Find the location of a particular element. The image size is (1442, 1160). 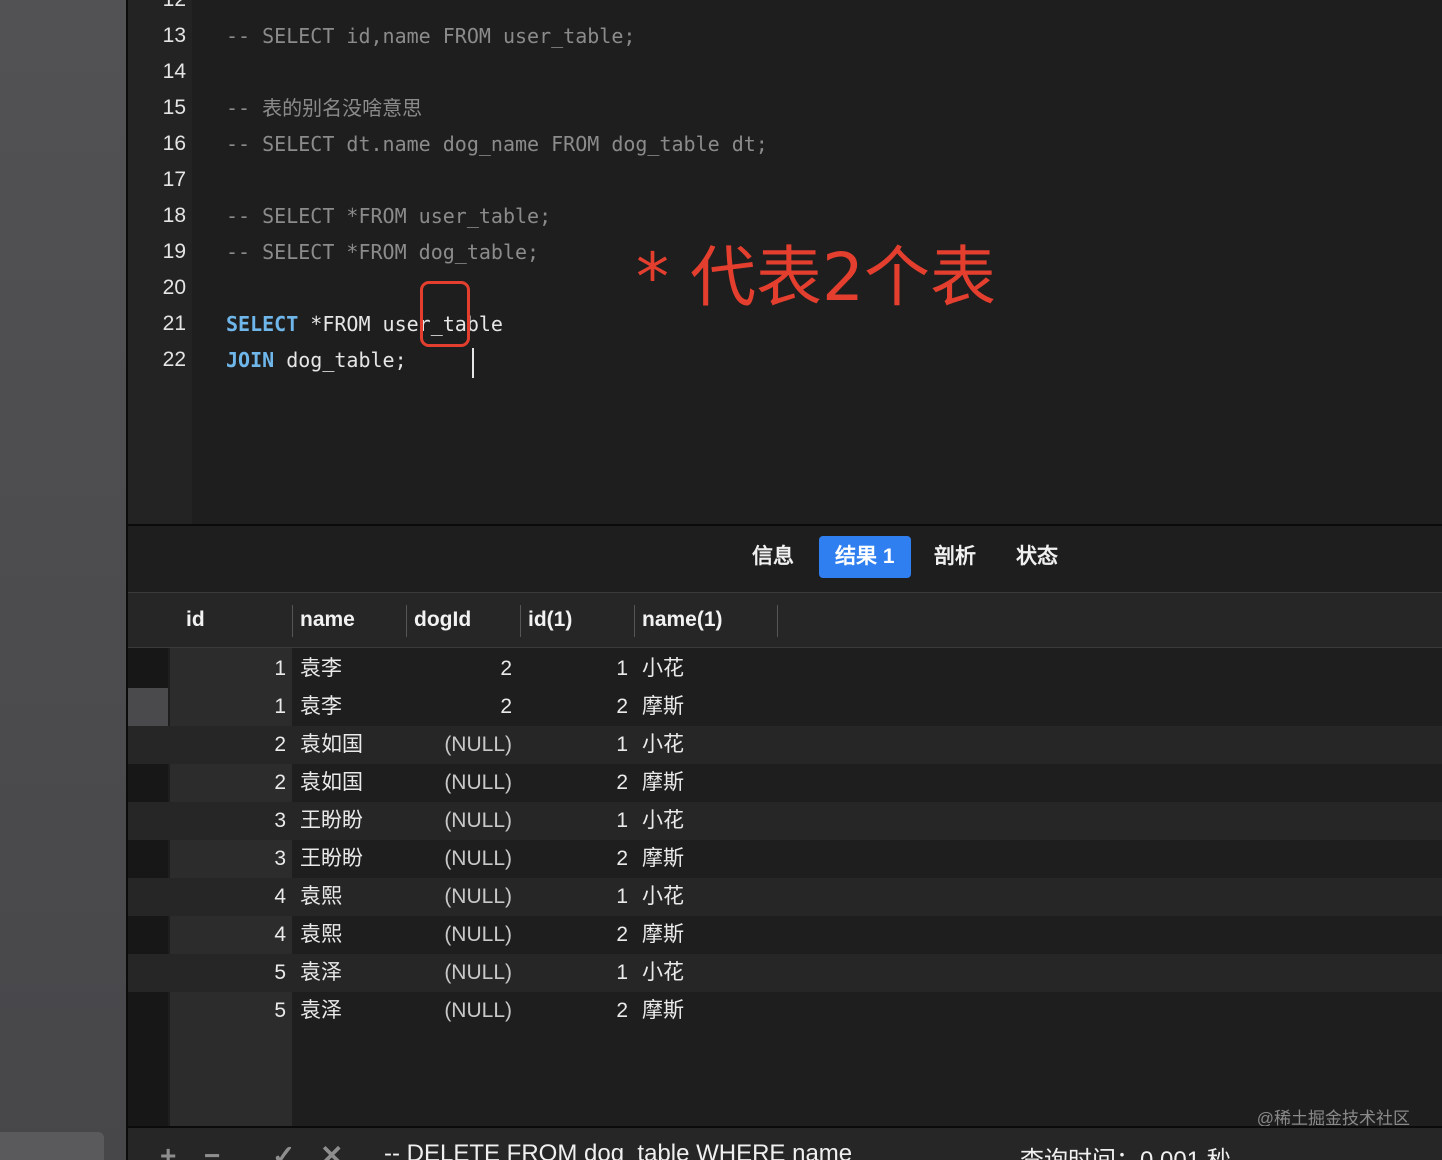

sql-text: *FROM user_table is located at coordinates (400, 324).